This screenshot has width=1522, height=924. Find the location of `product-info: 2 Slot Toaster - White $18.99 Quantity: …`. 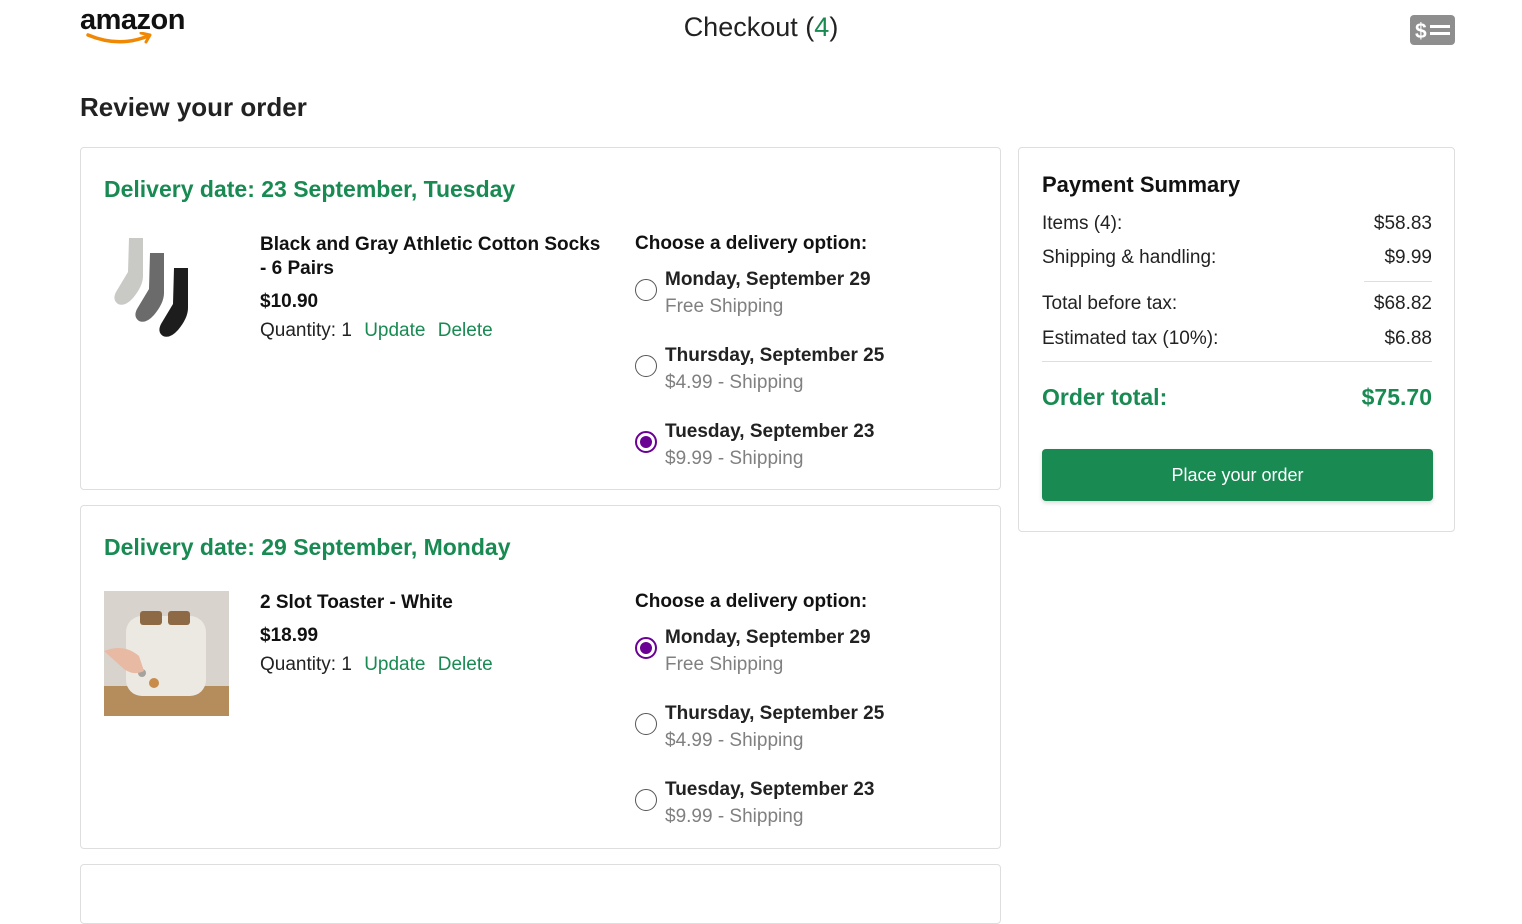

product-info: 2 Slot Toaster - White $18.99 Quantity: … is located at coordinates (432, 633).